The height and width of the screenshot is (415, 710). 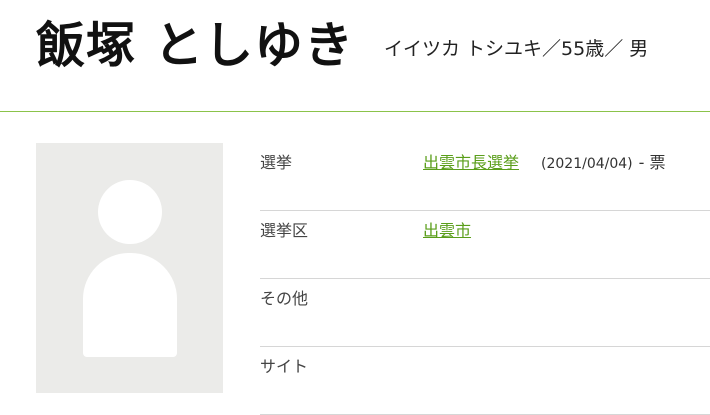 I want to click on info-row-district: 選挙区 出雲市, so click(x=485, y=245).